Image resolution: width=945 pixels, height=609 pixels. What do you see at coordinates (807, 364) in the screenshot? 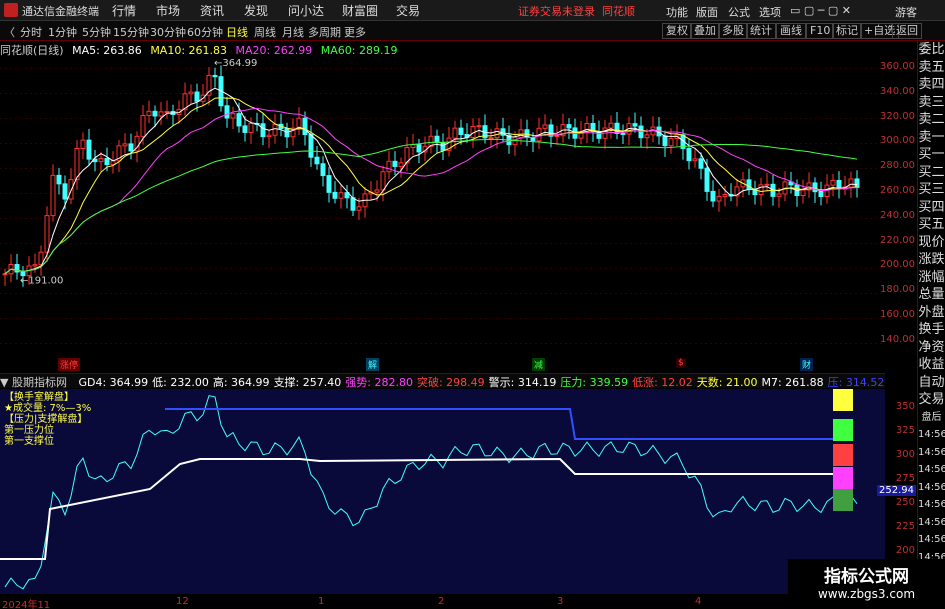
I see `marker-finance: 财` at bounding box center [807, 364].